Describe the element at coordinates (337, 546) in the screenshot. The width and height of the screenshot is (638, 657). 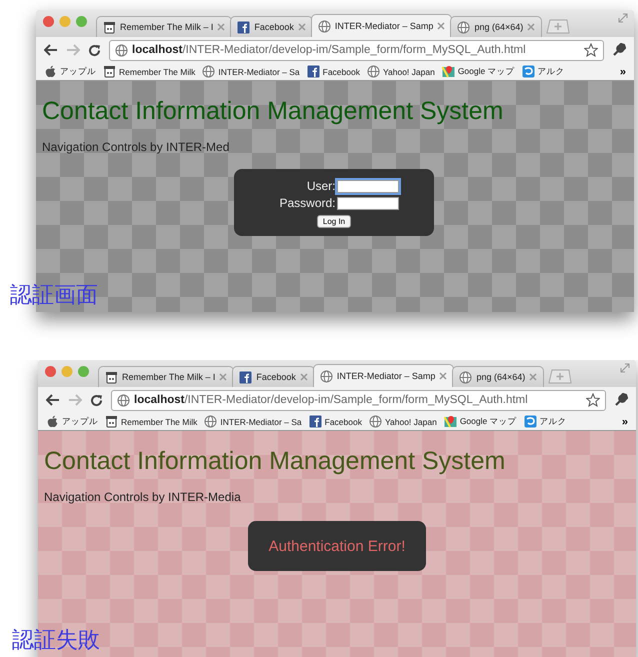
I see `error-message: Authentication Error!` at that location.